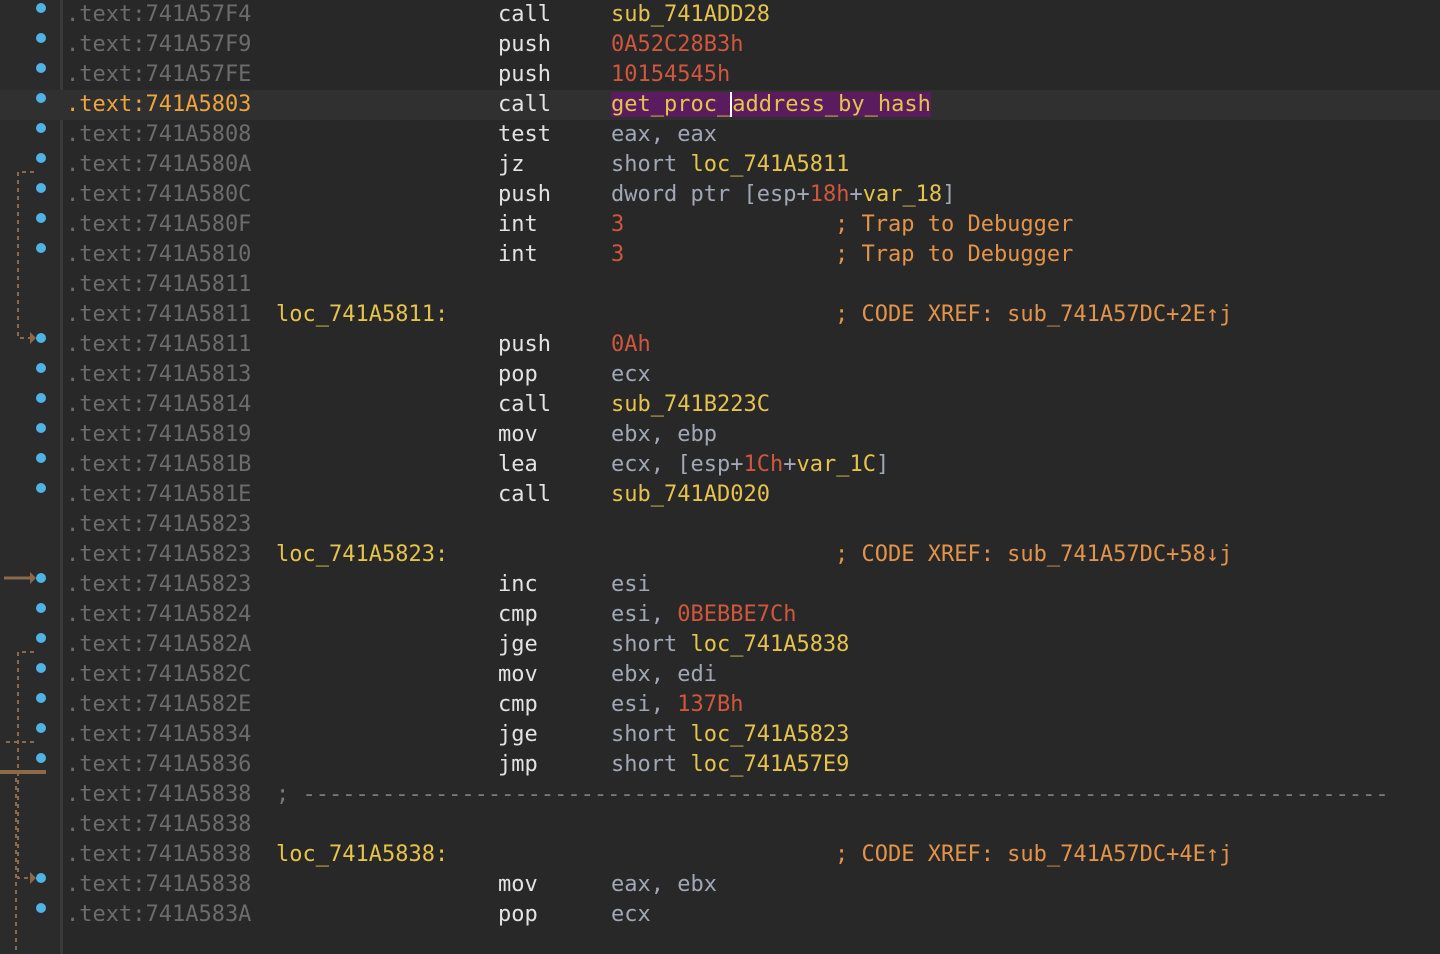 The width and height of the screenshot is (1440, 954). I want to click on operand-token: address_by_hash, so click(830, 104).